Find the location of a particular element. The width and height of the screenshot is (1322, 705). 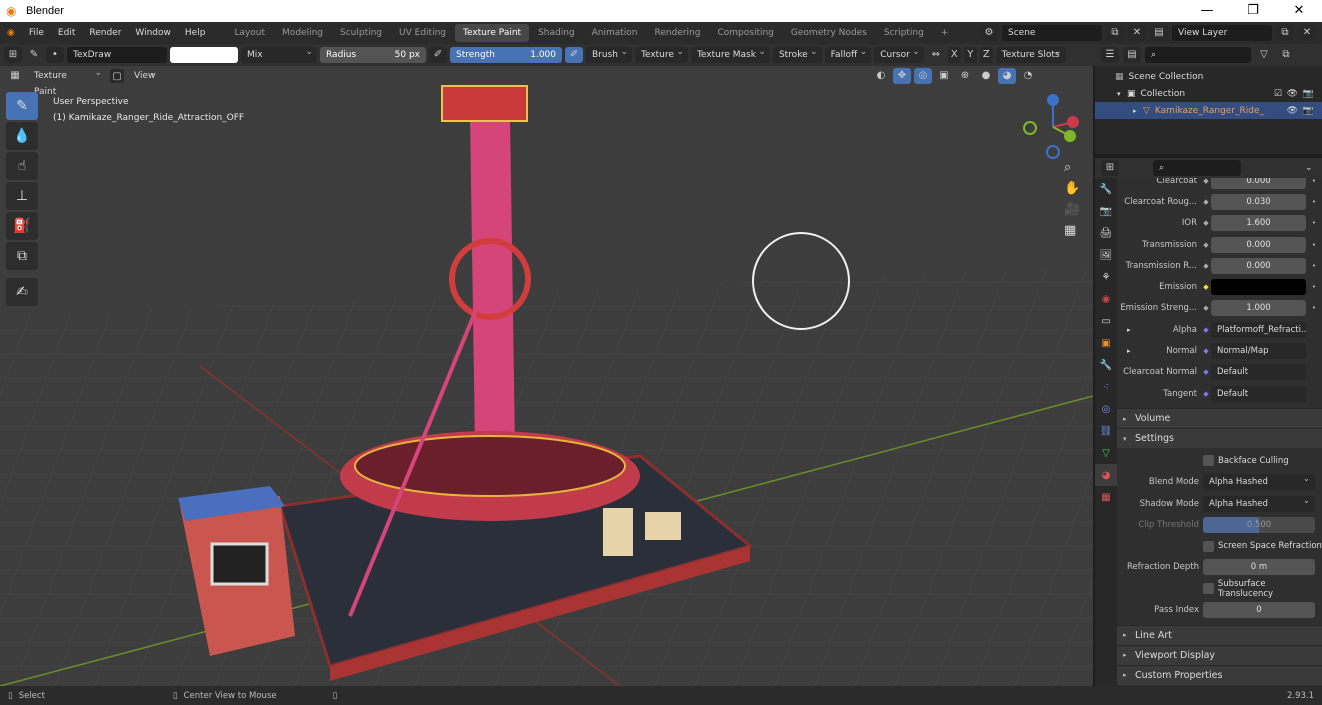

tangent-field: Default is located at coordinates (1258, 393).